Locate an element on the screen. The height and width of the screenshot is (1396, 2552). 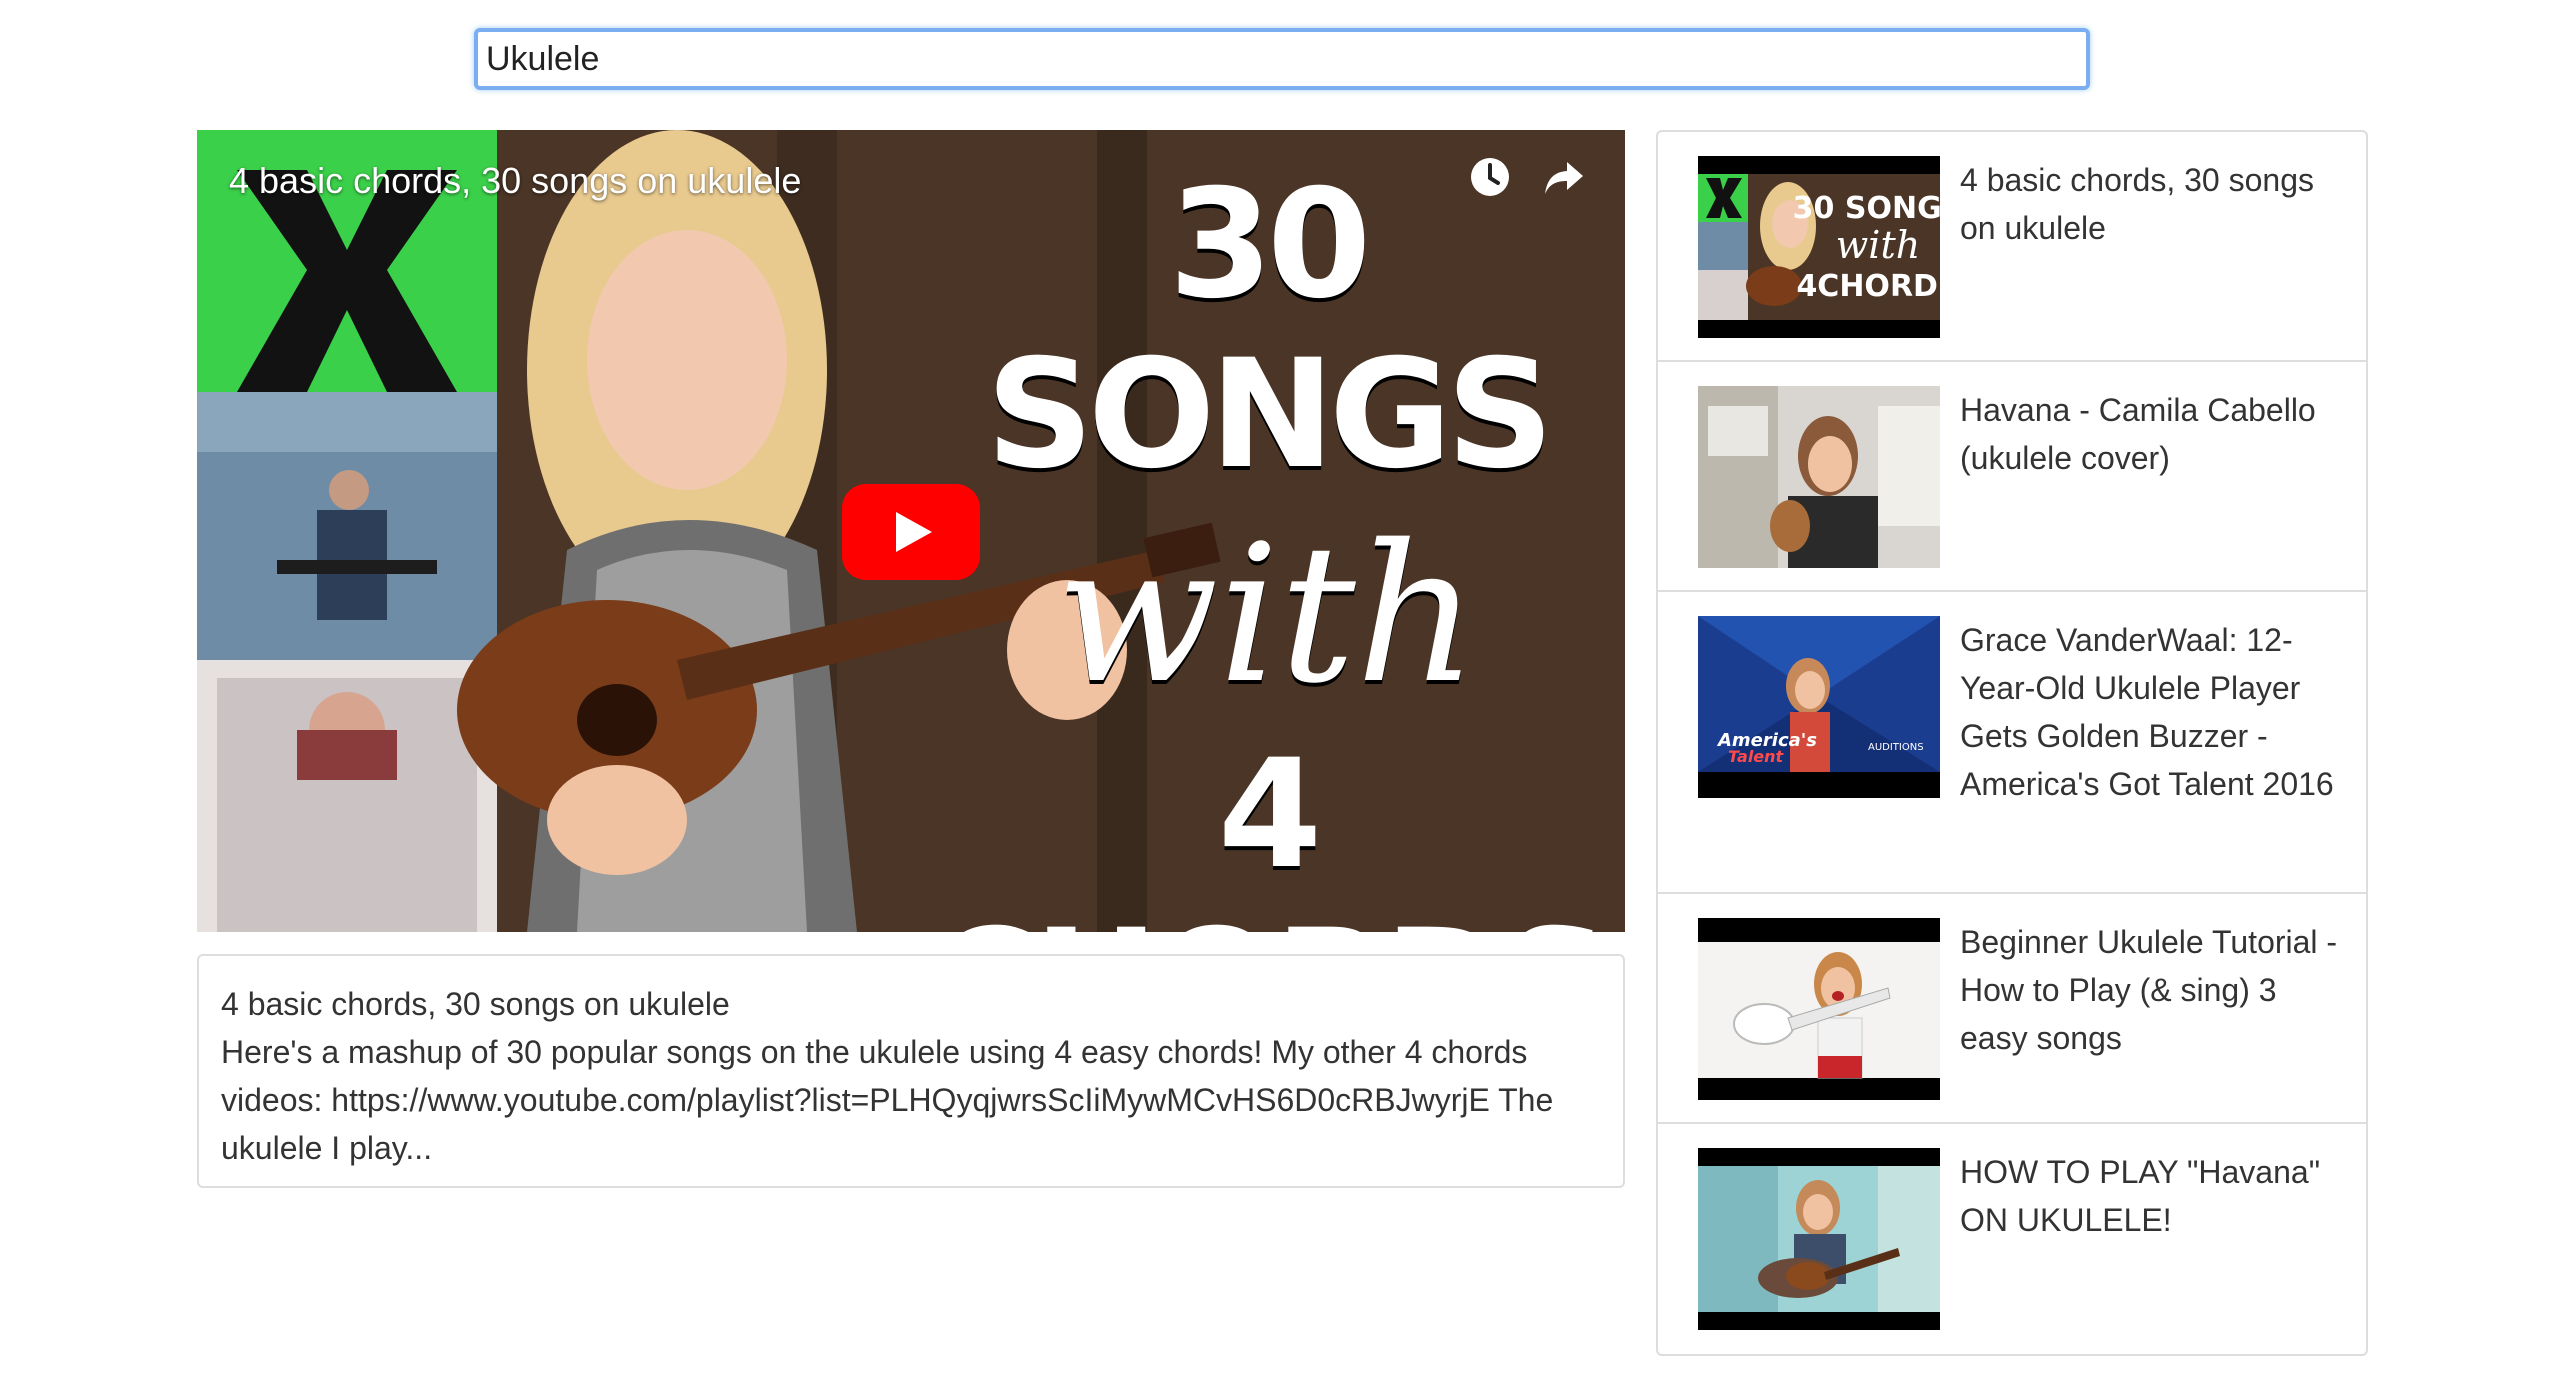
thumbnail-text-line1: 30 SONGS is located at coordinates (1269, 330).